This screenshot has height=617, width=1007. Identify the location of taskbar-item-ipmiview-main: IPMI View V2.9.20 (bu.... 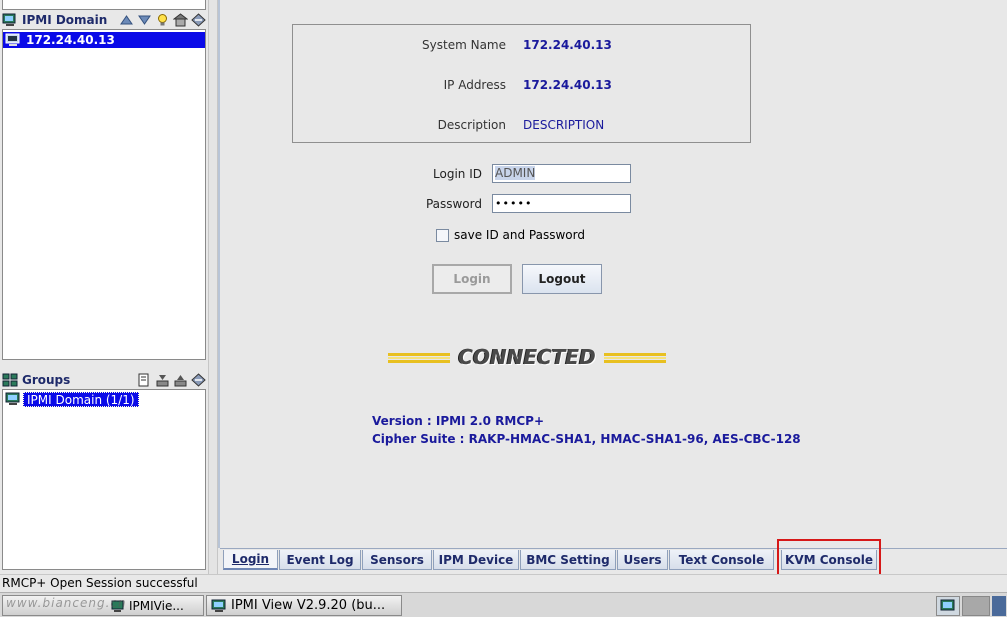
(304, 605).